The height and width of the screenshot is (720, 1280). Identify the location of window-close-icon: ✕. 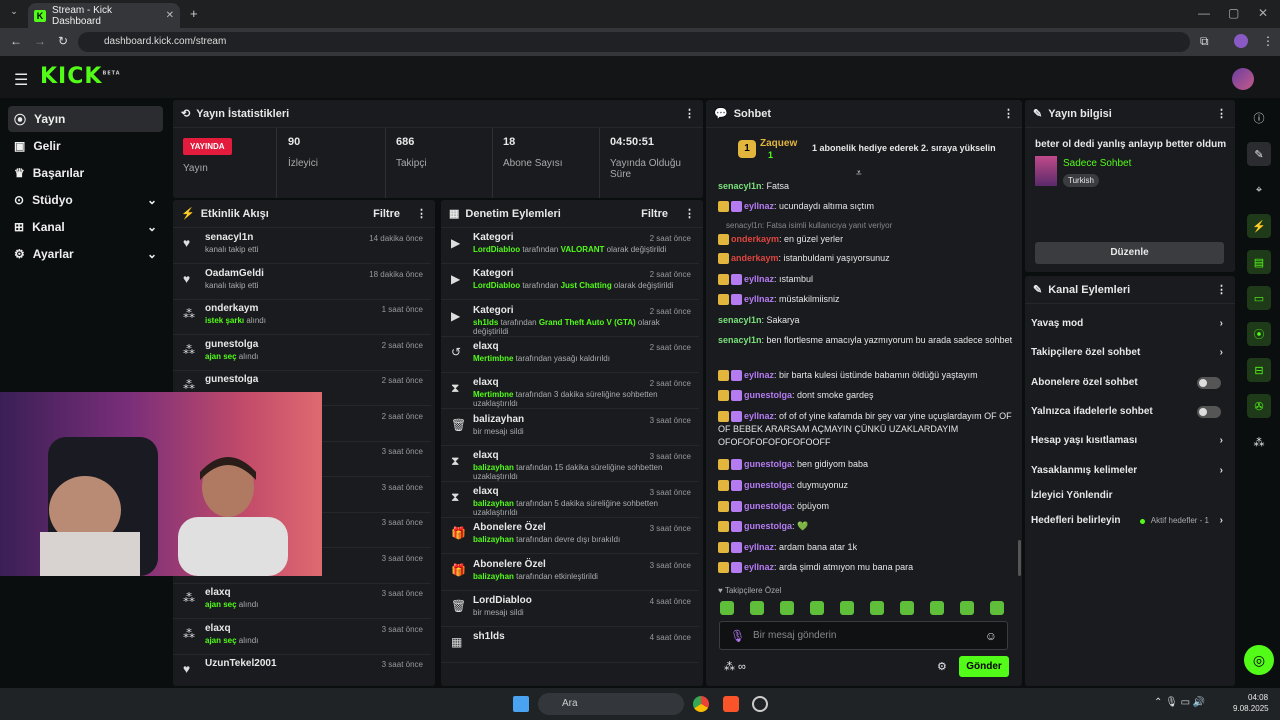
(1263, 13).